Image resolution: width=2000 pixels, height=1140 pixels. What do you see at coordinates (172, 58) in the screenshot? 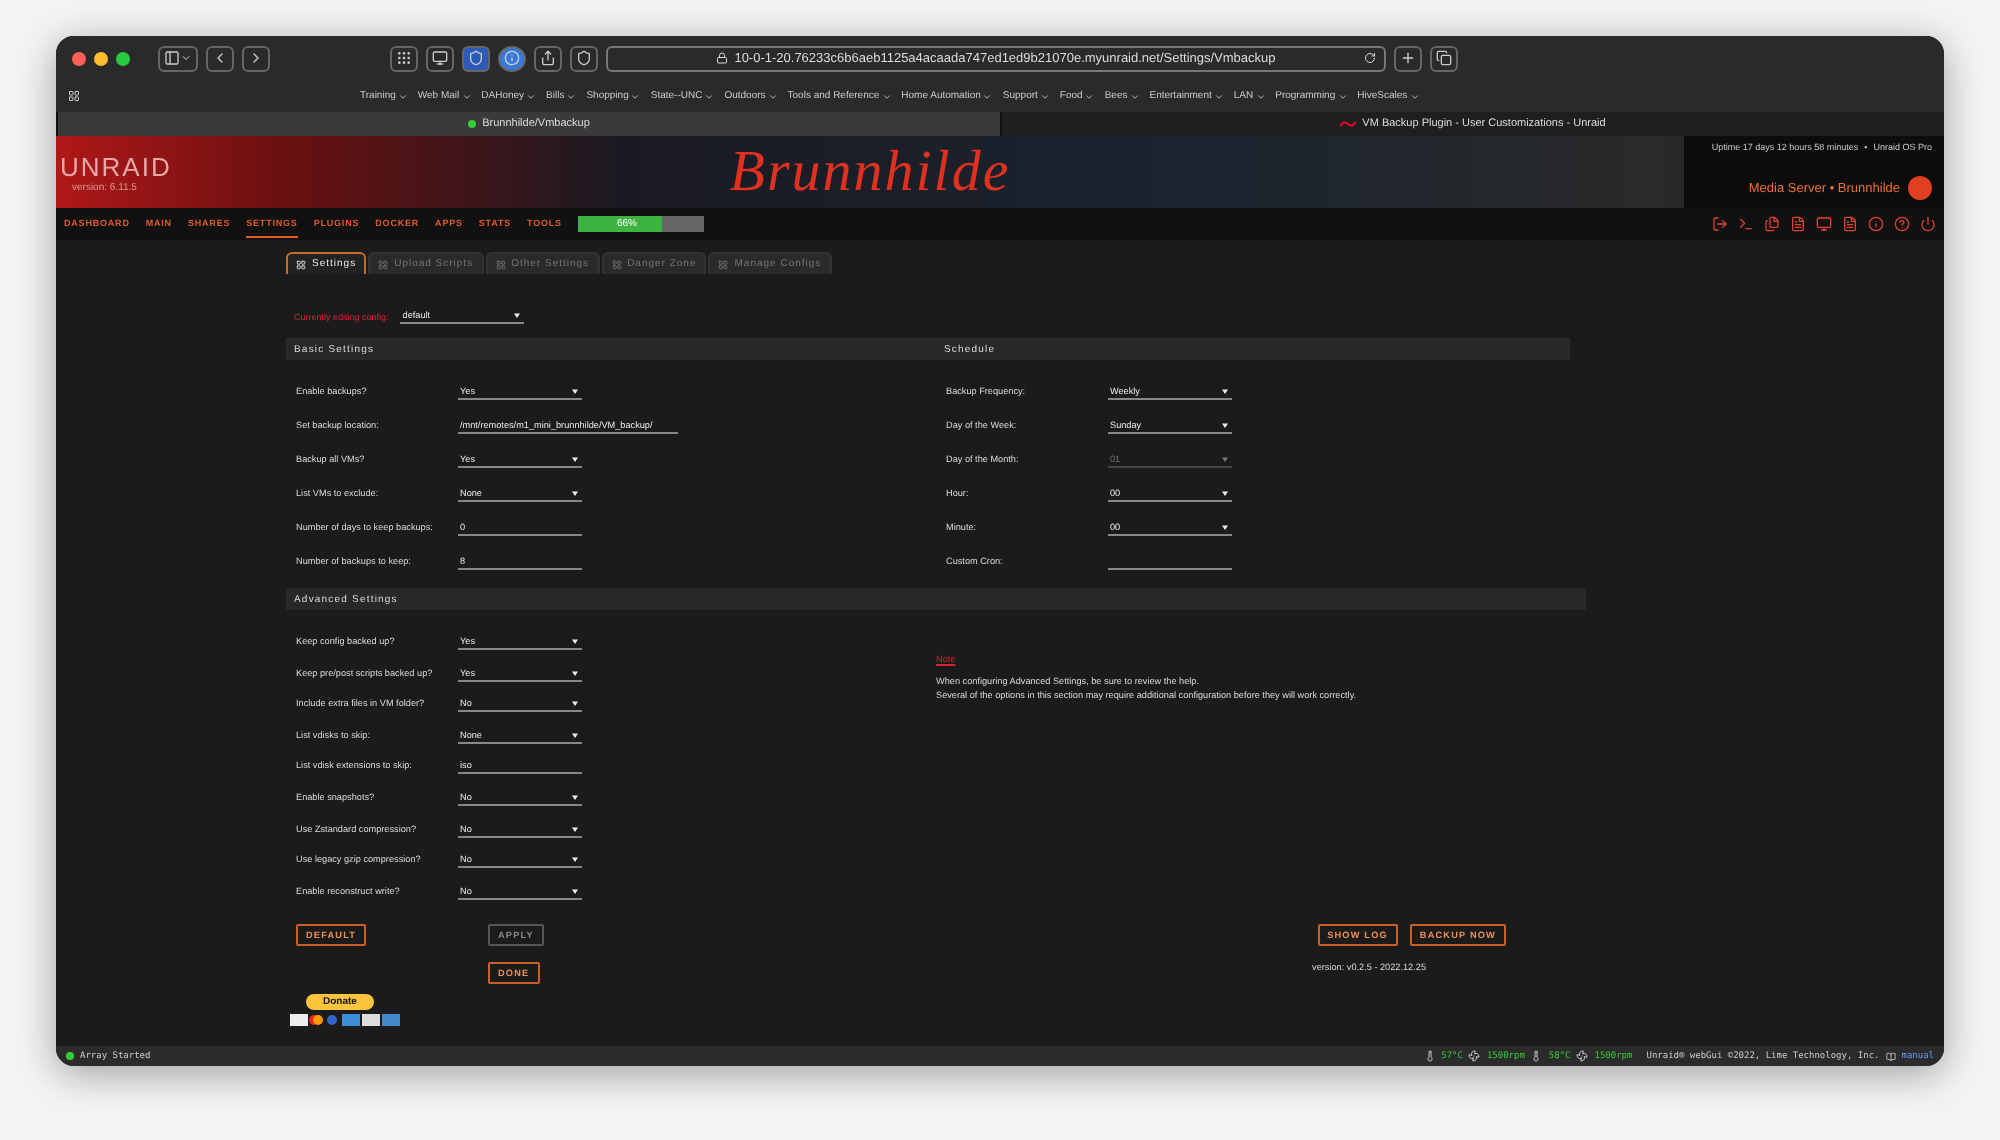
I see `sidebar-icon` at bounding box center [172, 58].